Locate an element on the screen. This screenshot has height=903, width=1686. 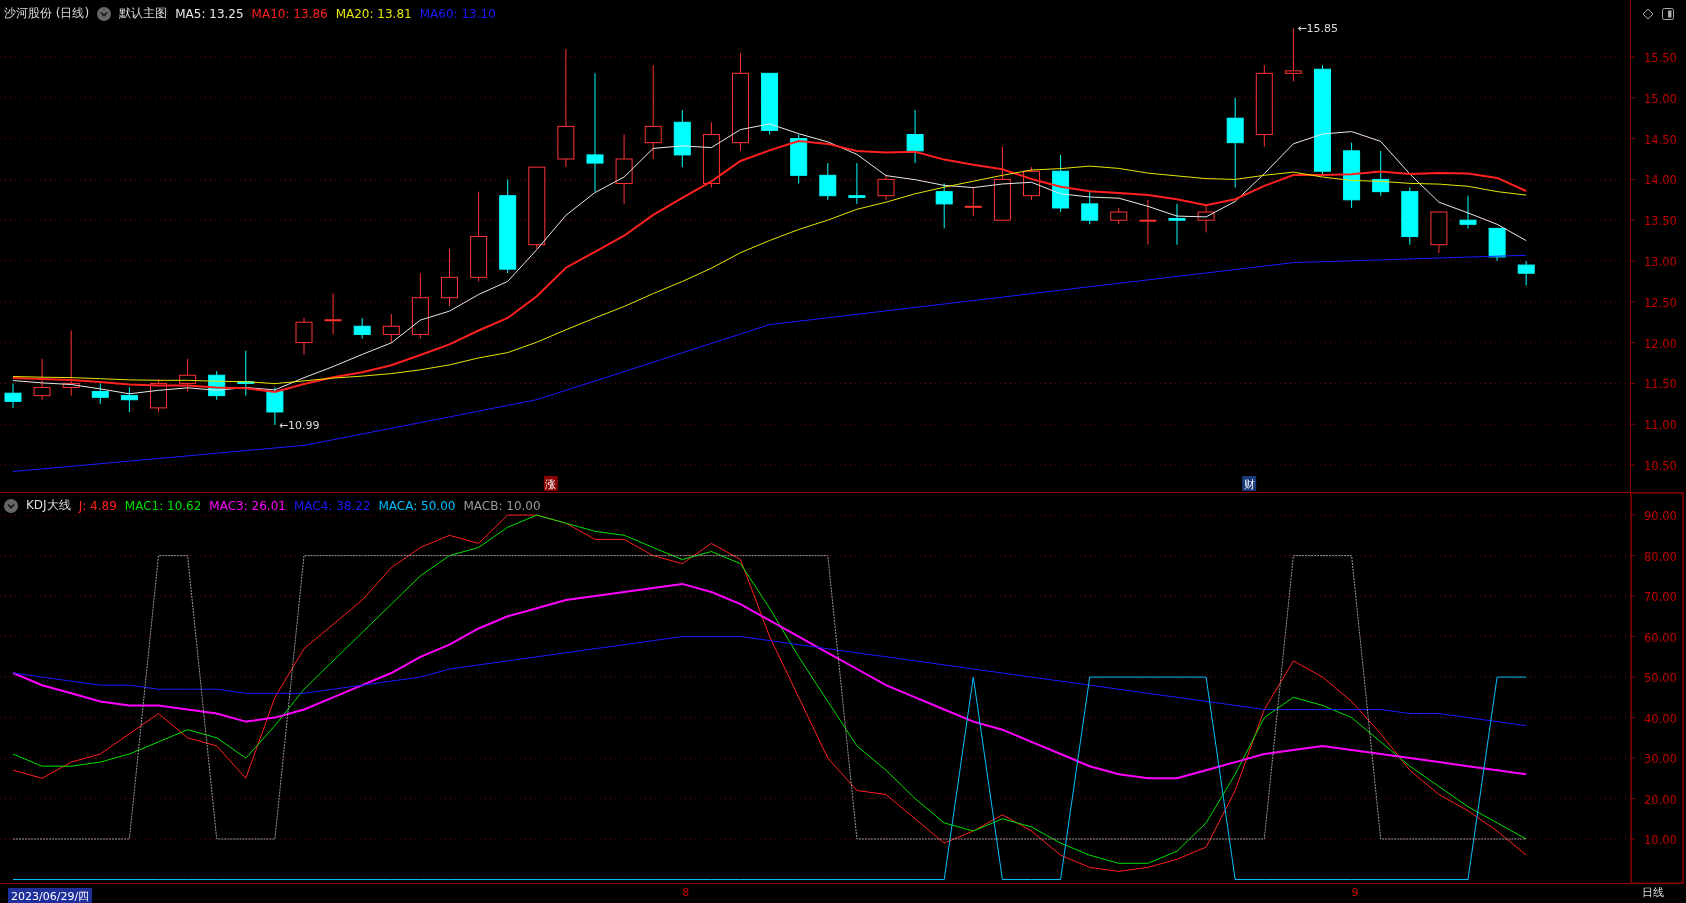
date-label: 2023/06/29/四 is located at coordinates (50, 895).